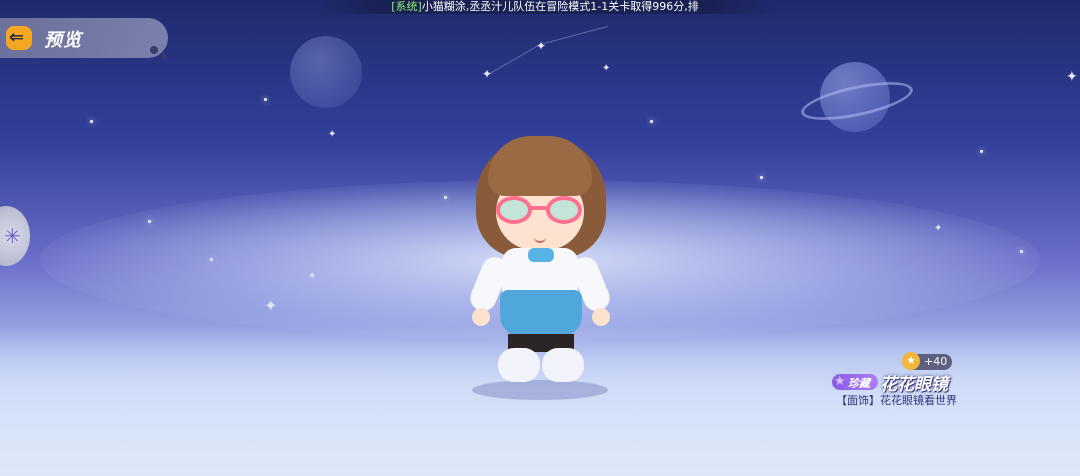 This screenshot has height=476, width=1080. Describe the element at coordinates (541, 313) in the screenshot. I see `character-skirt` at that location.